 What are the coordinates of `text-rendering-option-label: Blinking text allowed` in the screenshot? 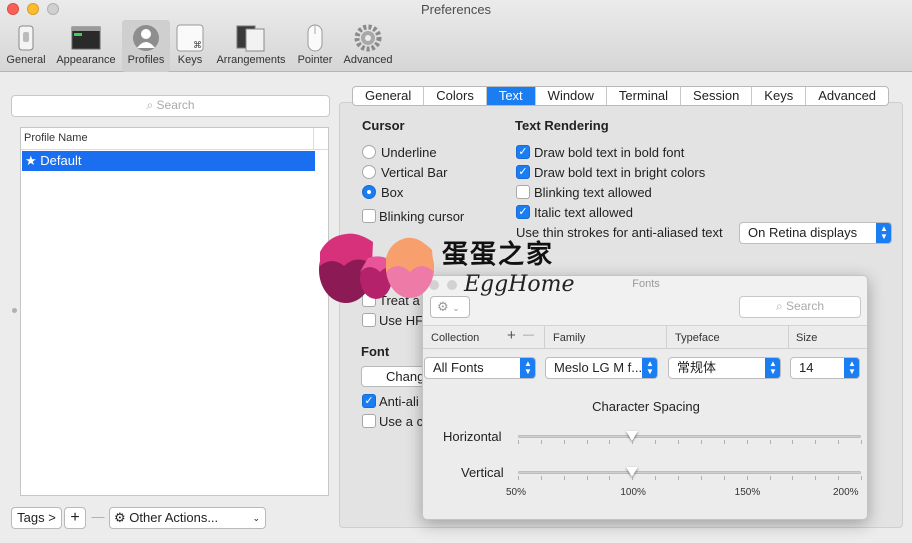 It's located at (593, 192).